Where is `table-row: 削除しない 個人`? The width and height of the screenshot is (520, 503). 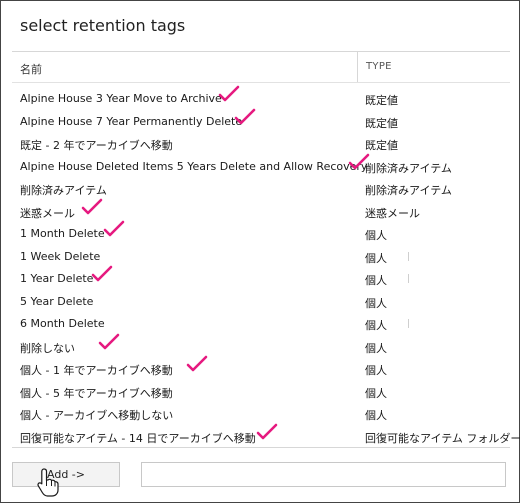 table-row: 削除しない 個人 is located at coordinates (261, 345).